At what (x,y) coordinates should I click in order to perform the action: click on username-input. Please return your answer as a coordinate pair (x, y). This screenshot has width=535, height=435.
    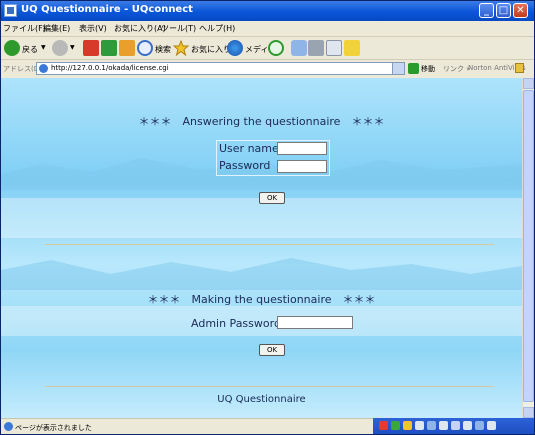
    Looking at the image, I should click on (302, 148).